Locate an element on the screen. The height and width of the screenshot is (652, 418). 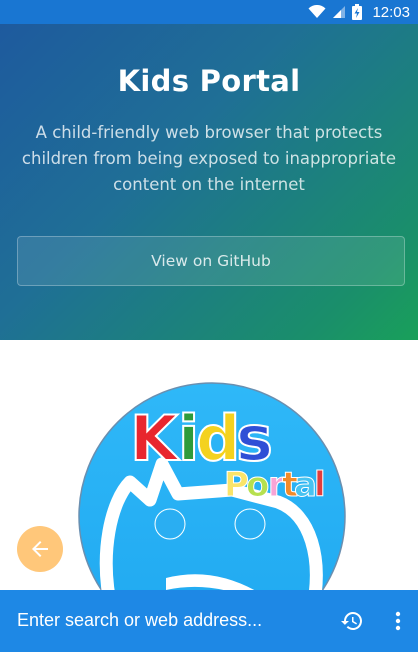
status-bar: 12:03 is located at coordinates (209, 12).